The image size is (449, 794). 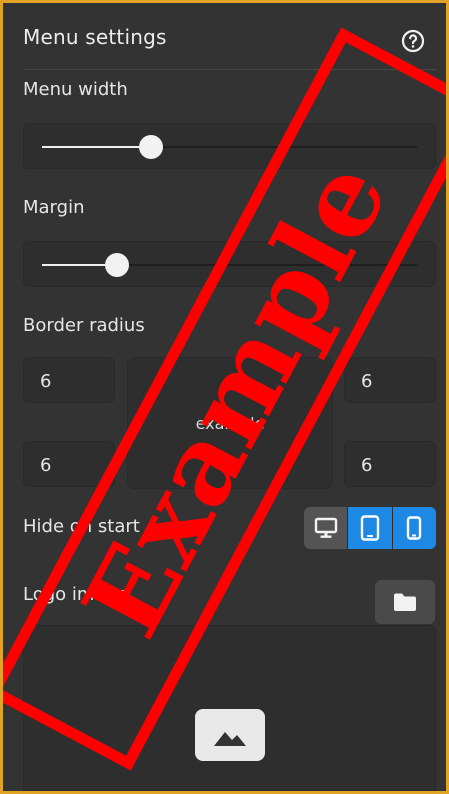 What do you see at coordinates (117, 265) in the screenshot?
I see `margin-thumb` at bounding box center [117, 265].